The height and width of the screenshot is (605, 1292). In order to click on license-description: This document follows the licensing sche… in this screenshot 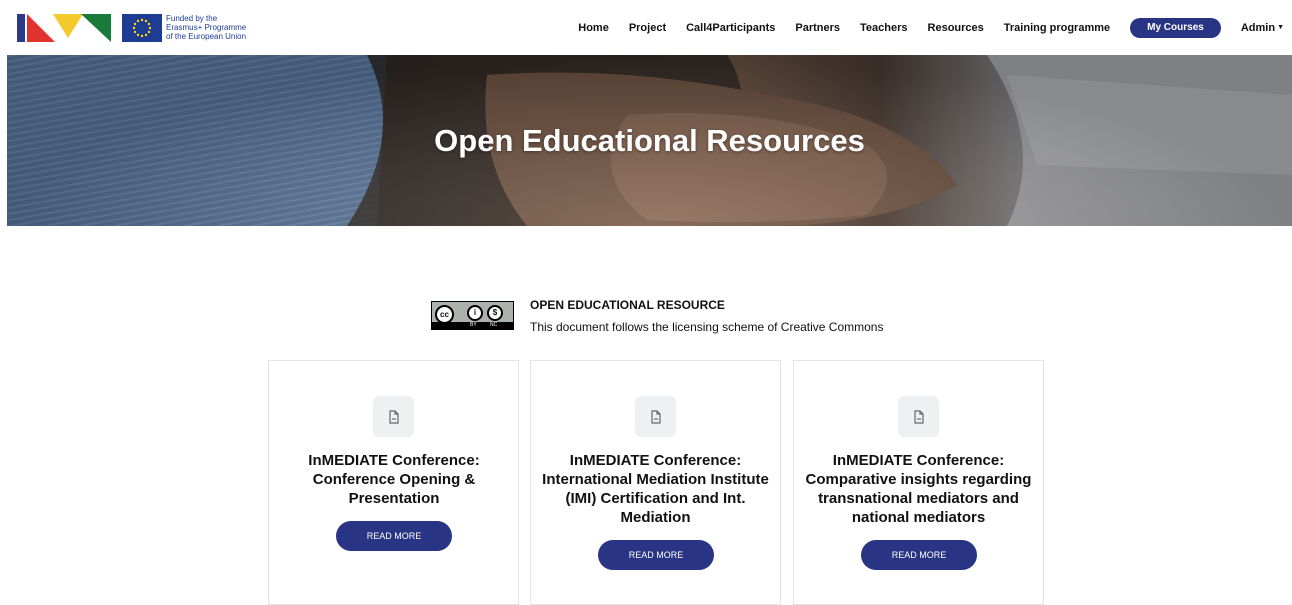, I will do `click(707, 327)`.